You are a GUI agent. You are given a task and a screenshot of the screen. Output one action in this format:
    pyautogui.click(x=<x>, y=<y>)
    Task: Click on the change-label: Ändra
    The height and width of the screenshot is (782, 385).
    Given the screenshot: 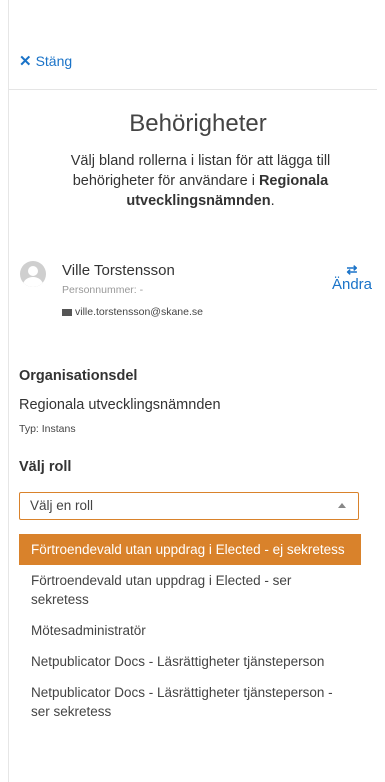 What is the action you would take?
    pyautogui.click(x=352, y=284)
    